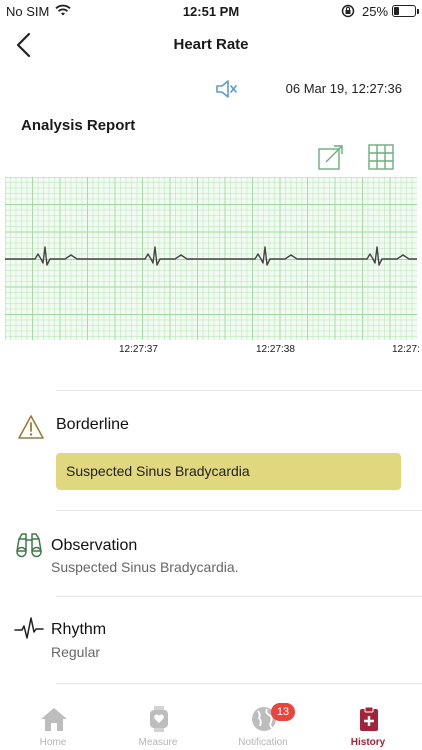 Image resolution: width=422 pixels, height=750 pixels. I want to click on ecg-time-label: 12:27:38, so click(275, 349).